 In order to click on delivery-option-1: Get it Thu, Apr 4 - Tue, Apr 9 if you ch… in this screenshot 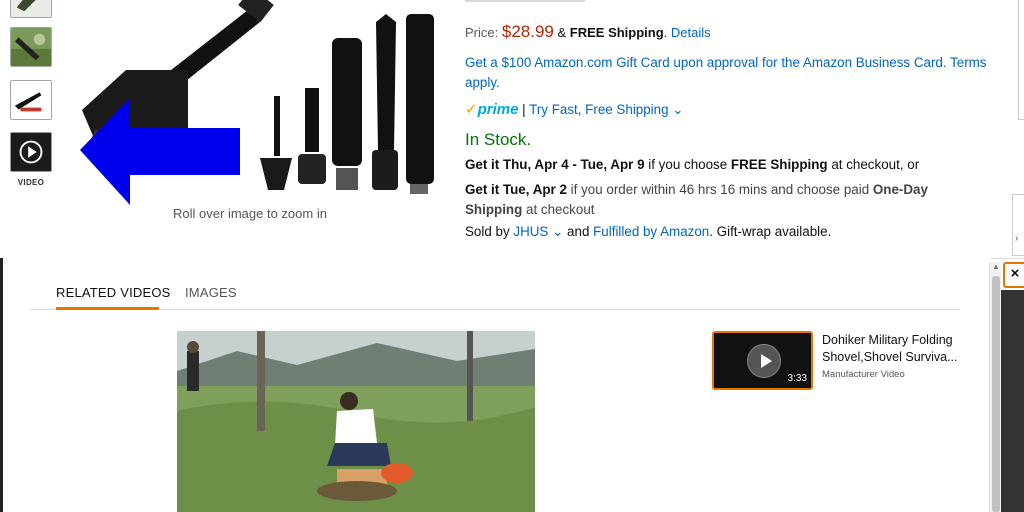, I will do `click(692, 164)`.